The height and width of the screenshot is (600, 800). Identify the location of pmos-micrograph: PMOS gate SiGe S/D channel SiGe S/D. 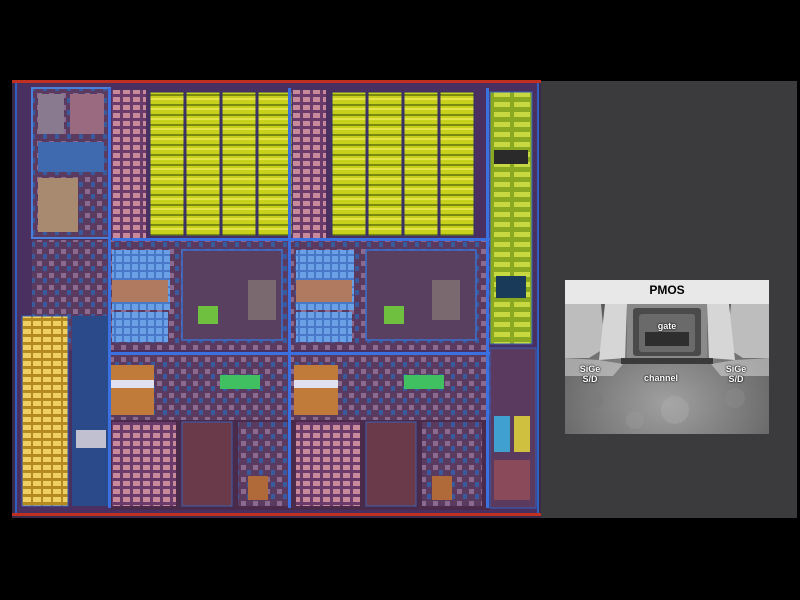
(667, 357).